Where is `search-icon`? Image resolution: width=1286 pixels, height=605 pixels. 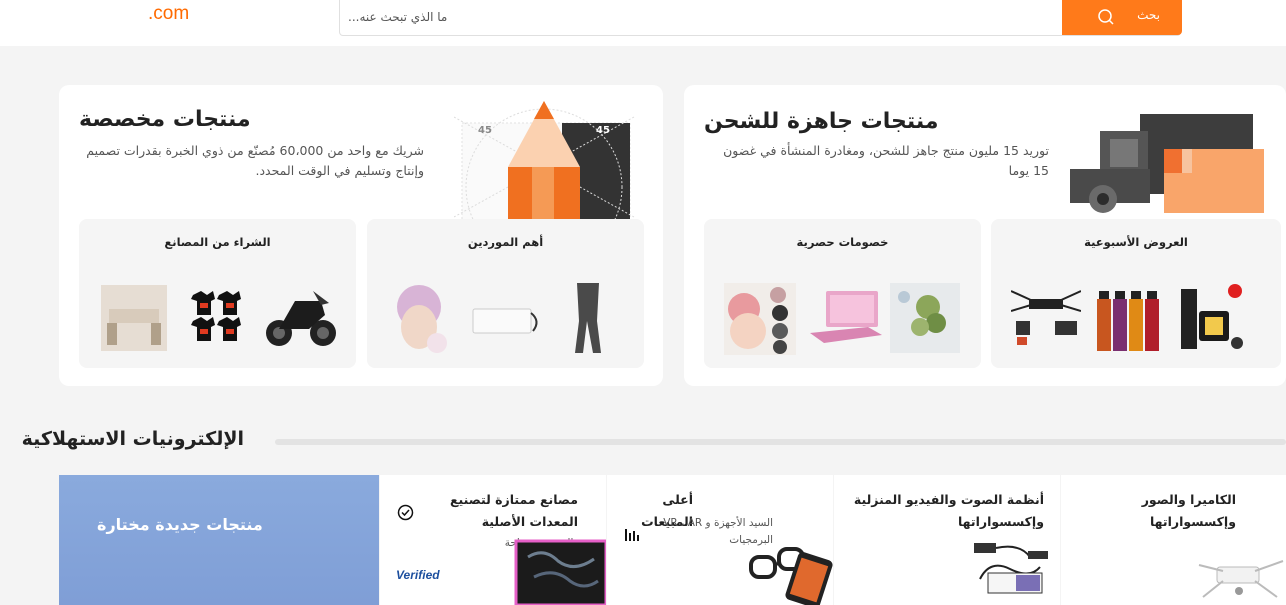
search-icon is located at coordinates (1106, 17).